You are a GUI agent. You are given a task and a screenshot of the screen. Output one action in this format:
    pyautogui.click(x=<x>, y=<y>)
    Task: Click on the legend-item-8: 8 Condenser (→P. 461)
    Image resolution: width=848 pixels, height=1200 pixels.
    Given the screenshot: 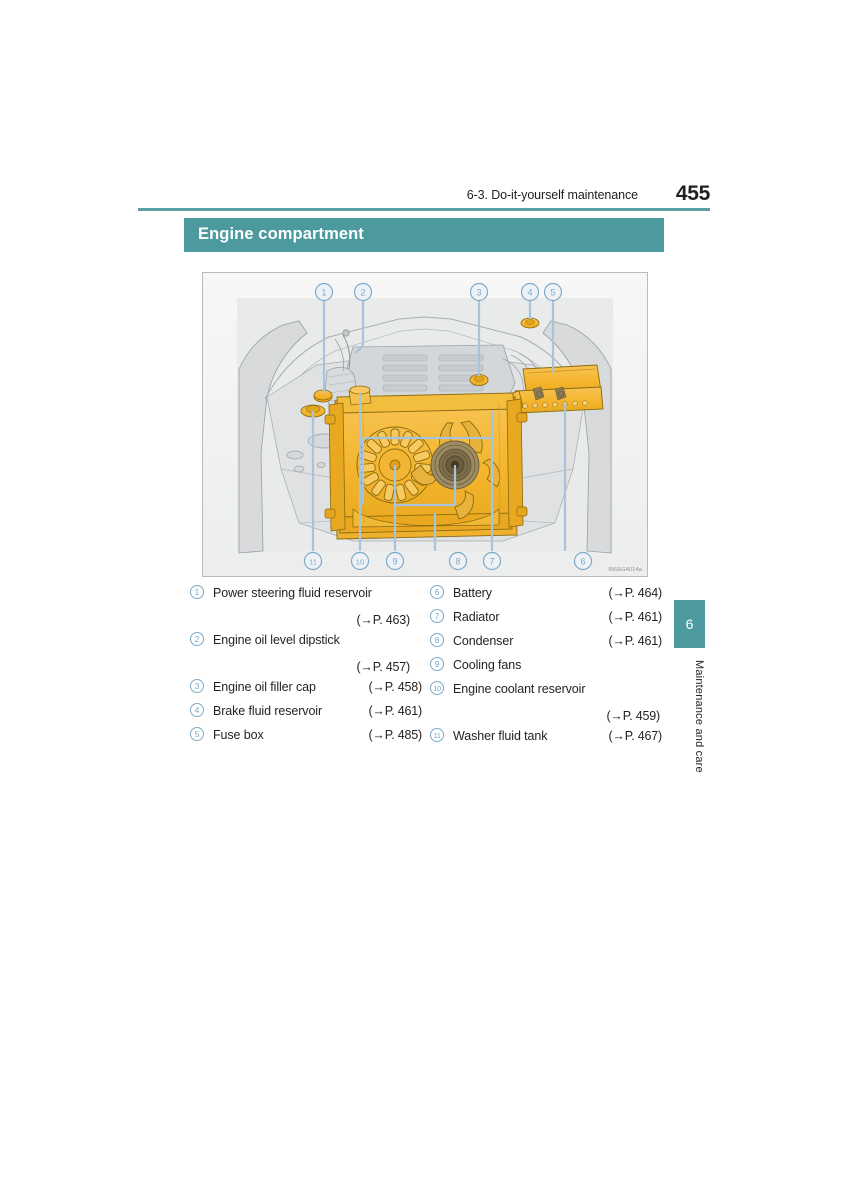 What is the action you would take?
    pyautogui.click(x=546, y=645)
    